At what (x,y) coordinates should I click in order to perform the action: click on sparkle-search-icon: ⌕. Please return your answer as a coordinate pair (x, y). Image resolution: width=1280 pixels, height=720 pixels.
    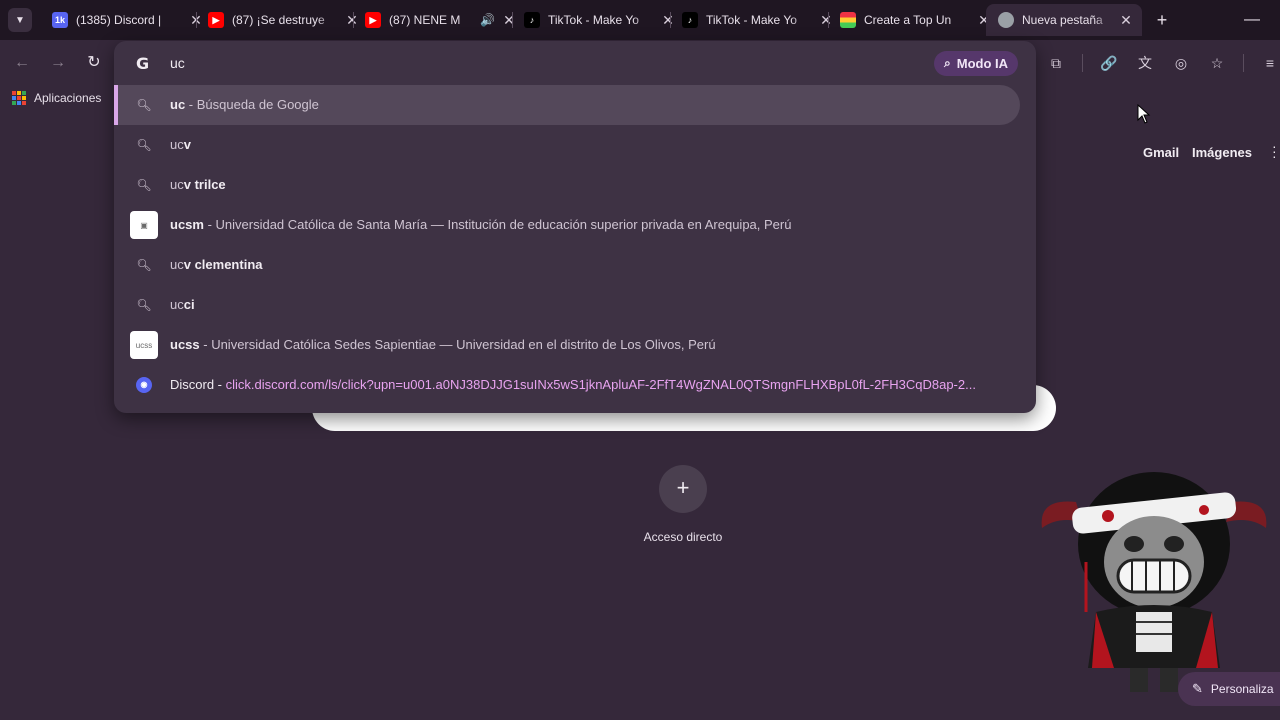
    Looking at the image, I should click on (947, 63).